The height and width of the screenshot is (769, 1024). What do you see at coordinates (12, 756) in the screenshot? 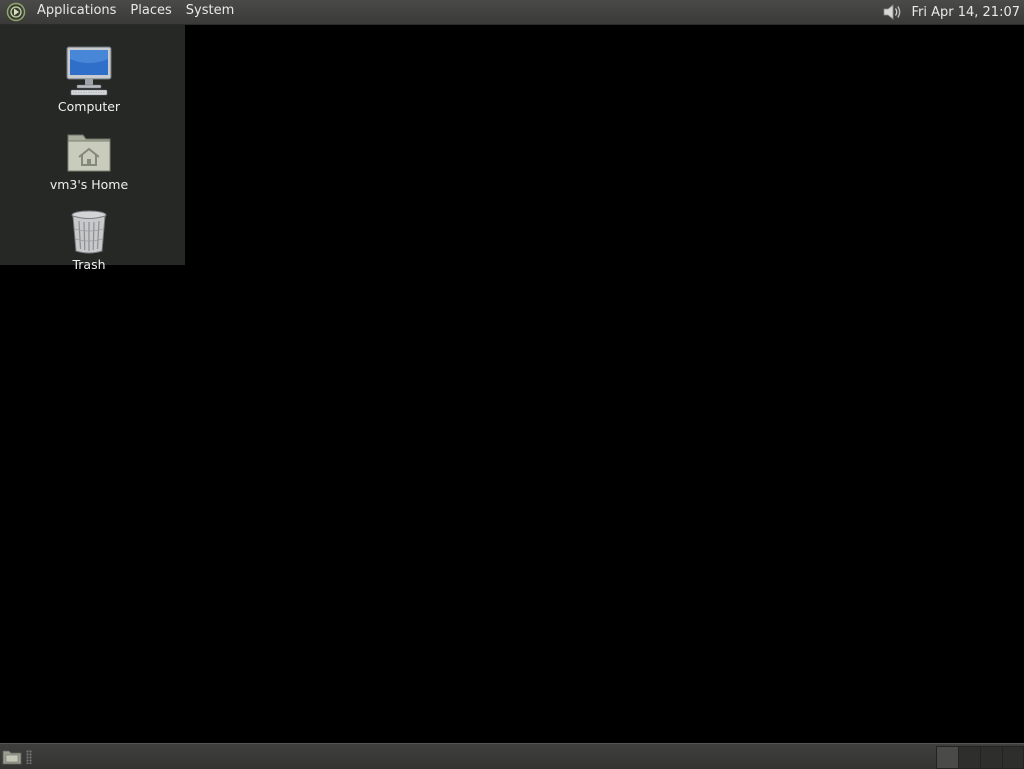
I see `show-desktop-icon` at bounding box center [12, 756].